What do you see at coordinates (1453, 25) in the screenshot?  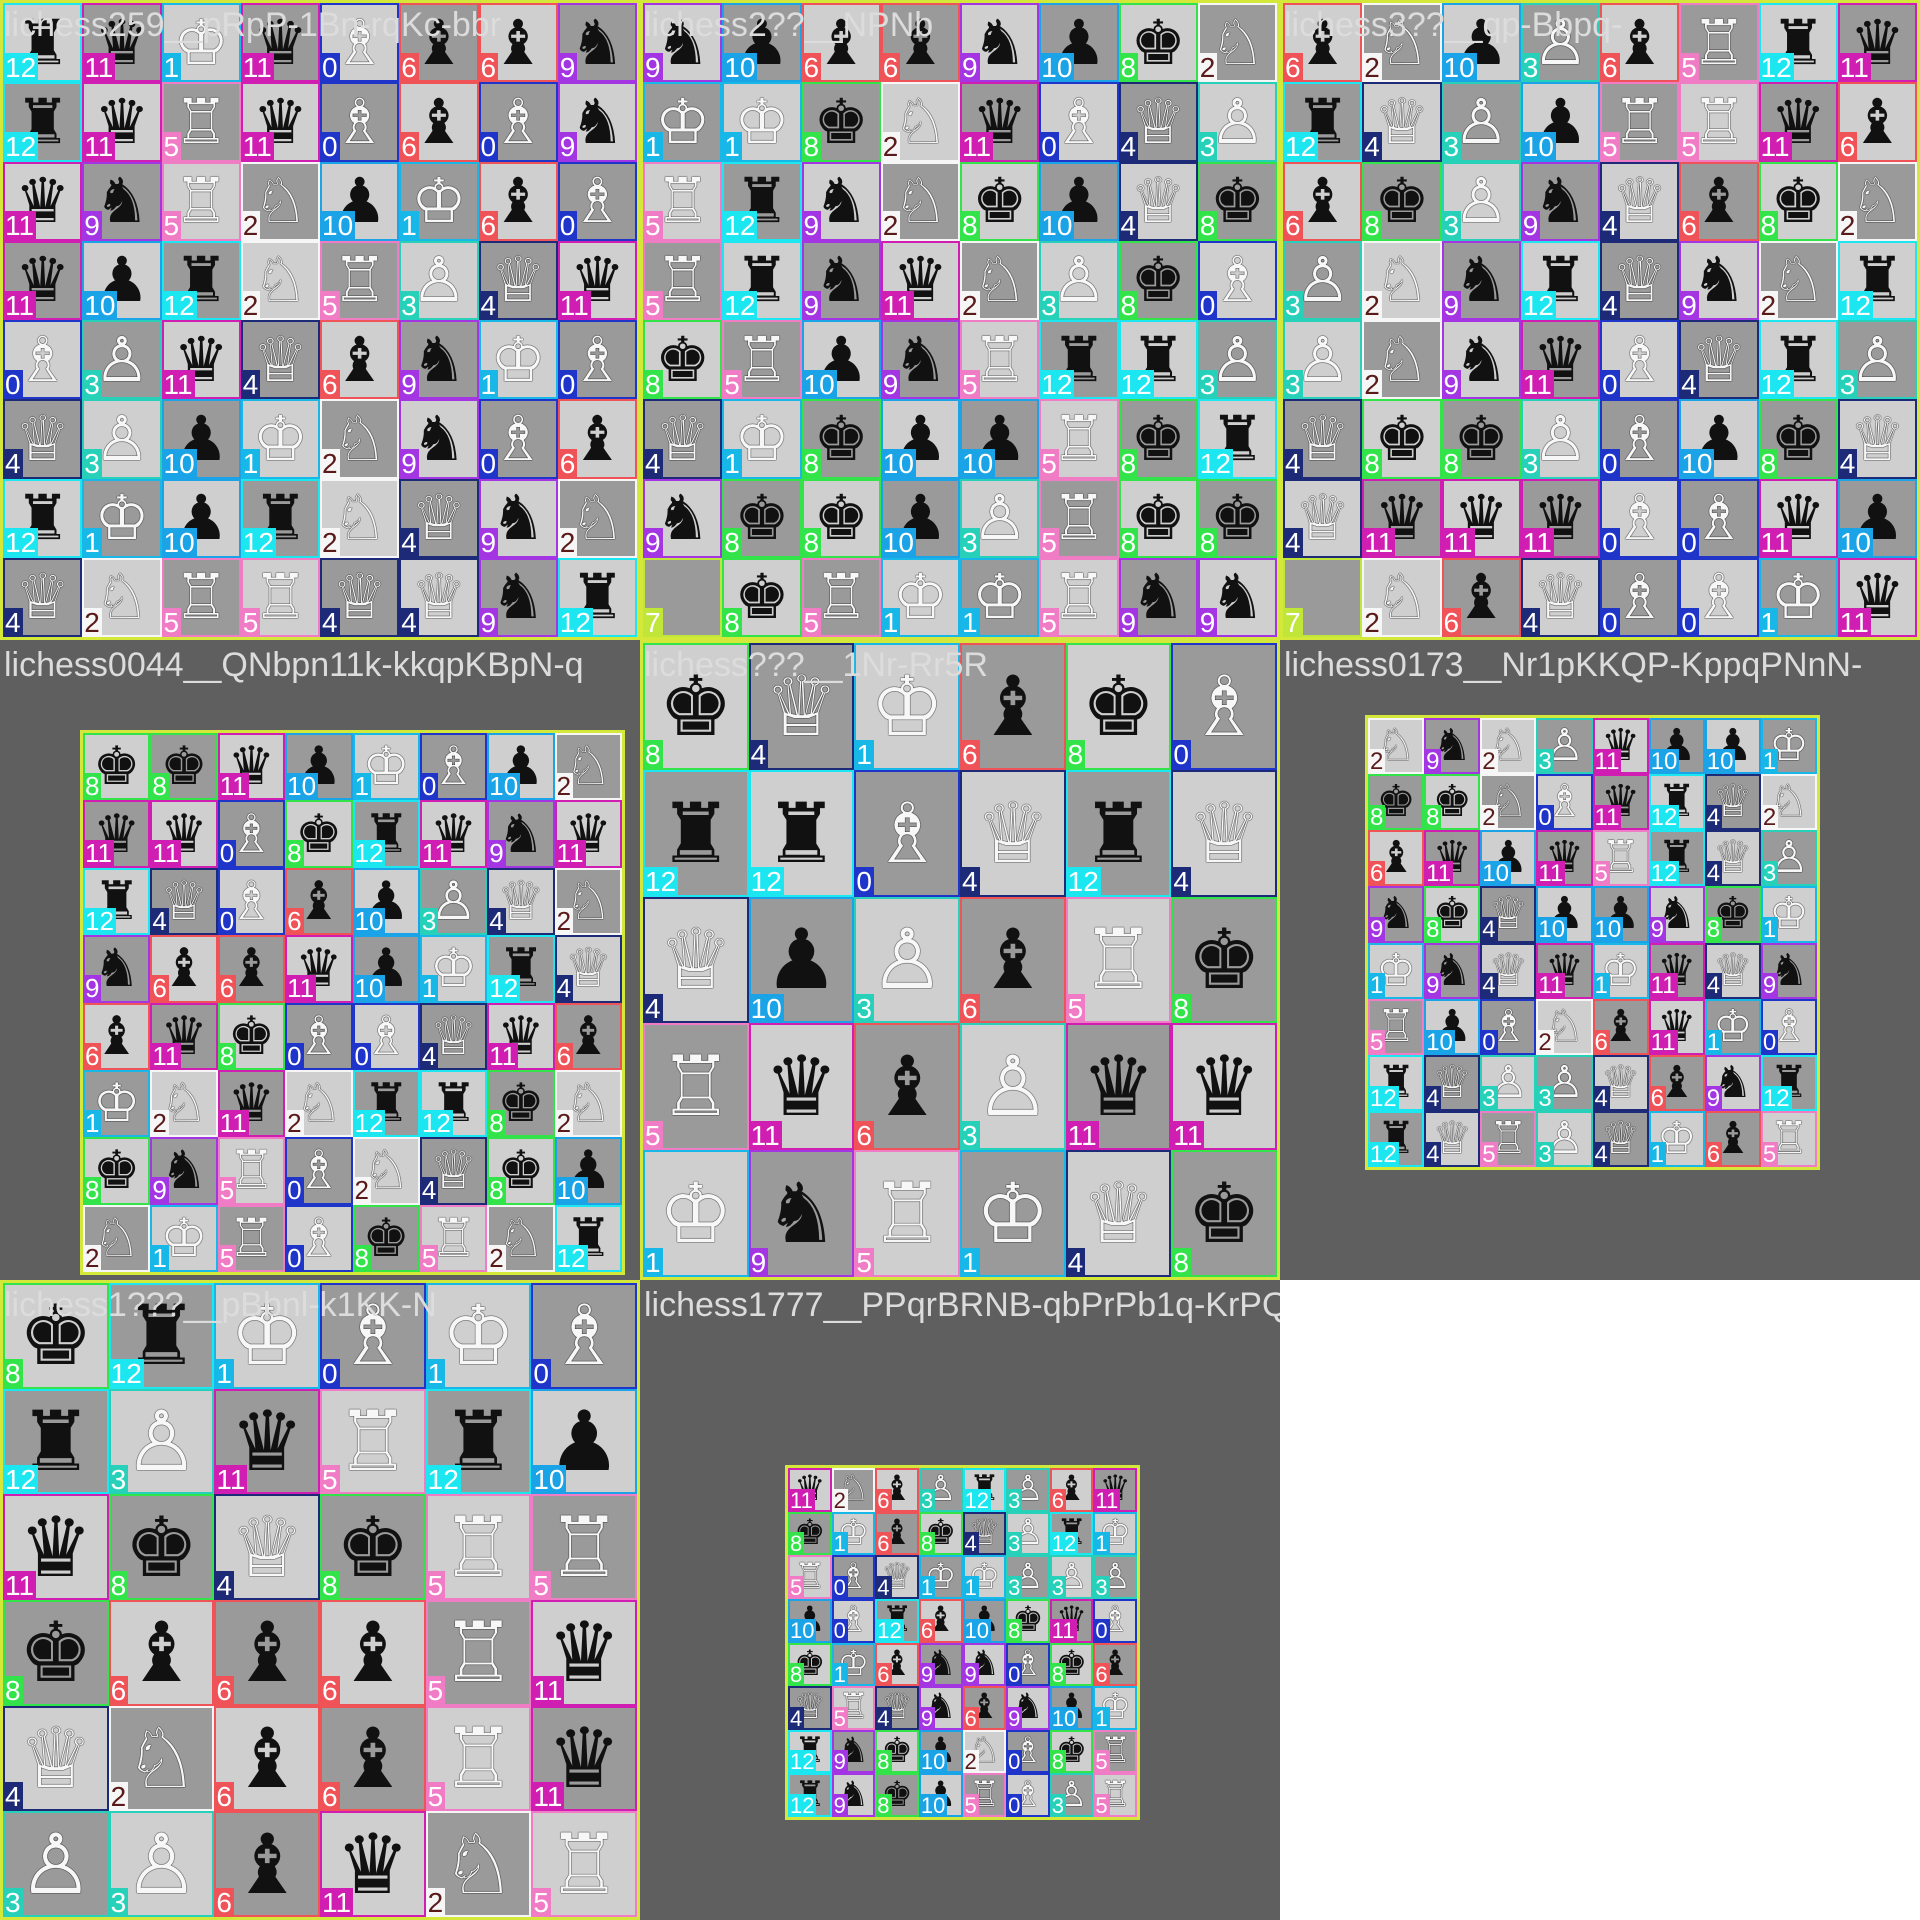 I see `tile-caption: lichess3??__qp-Bbpq-` at bounding box center [1453, 25].